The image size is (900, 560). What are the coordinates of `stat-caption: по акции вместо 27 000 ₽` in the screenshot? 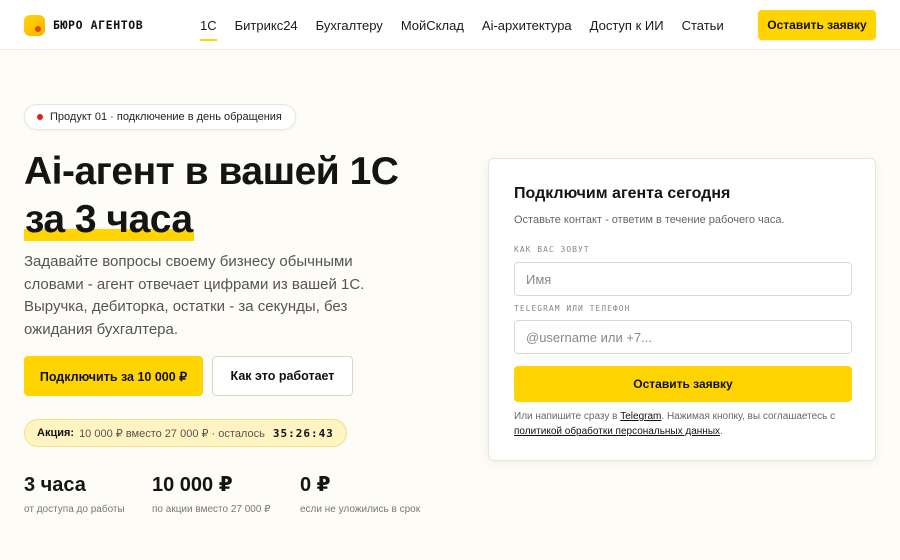 It's located at (211, 509).